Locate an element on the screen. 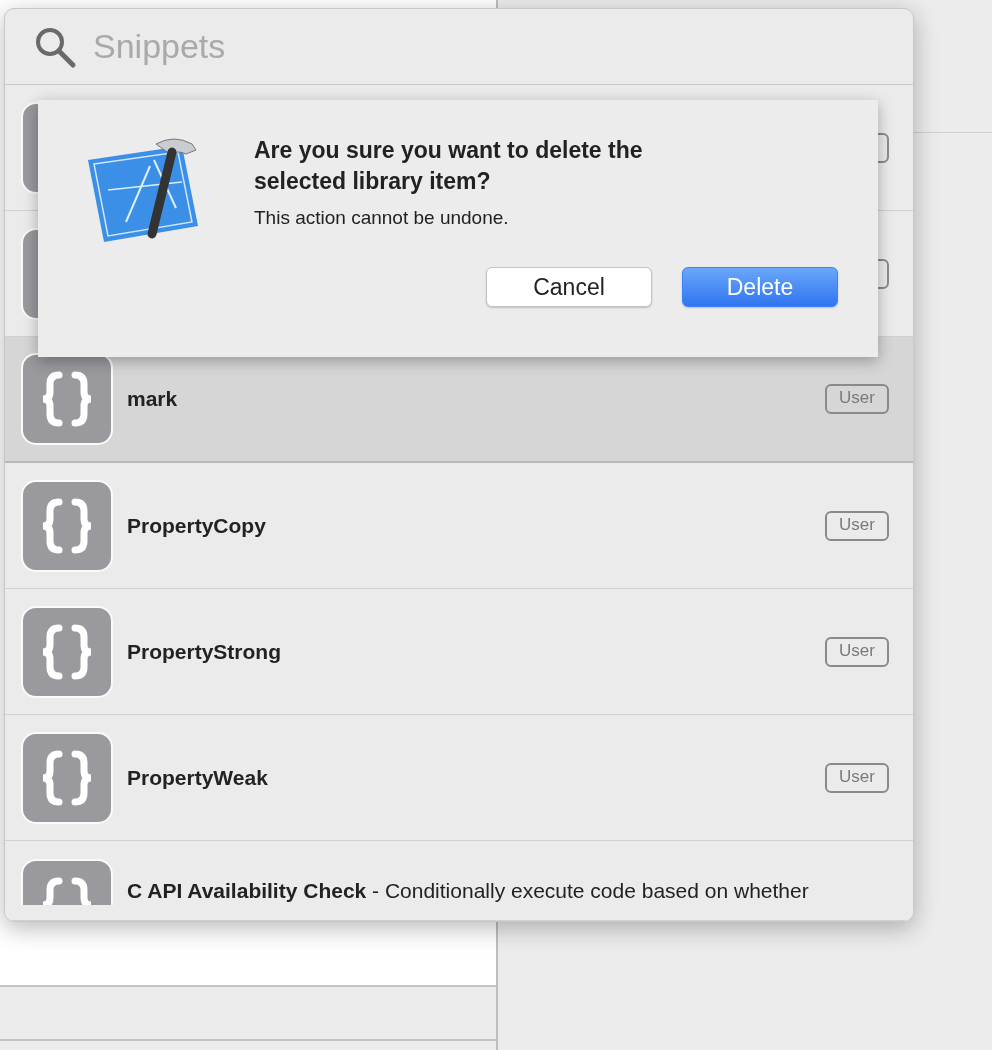 This screenshot has height=1050, width=992. snippet-row: C API Availability Check - Conditionally execute code based on whether is located at coordinates (459, 881).